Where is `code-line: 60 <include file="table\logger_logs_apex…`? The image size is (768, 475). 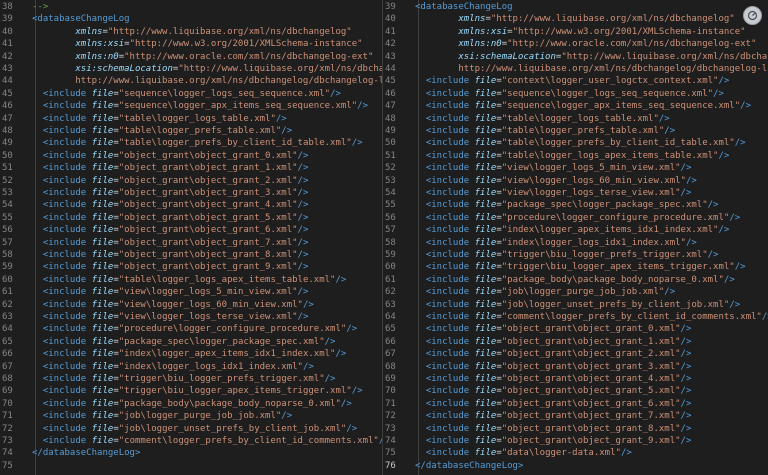 code-line: 60 <include file="table\logger_logs_apex… is located at coordinates (191, 280).